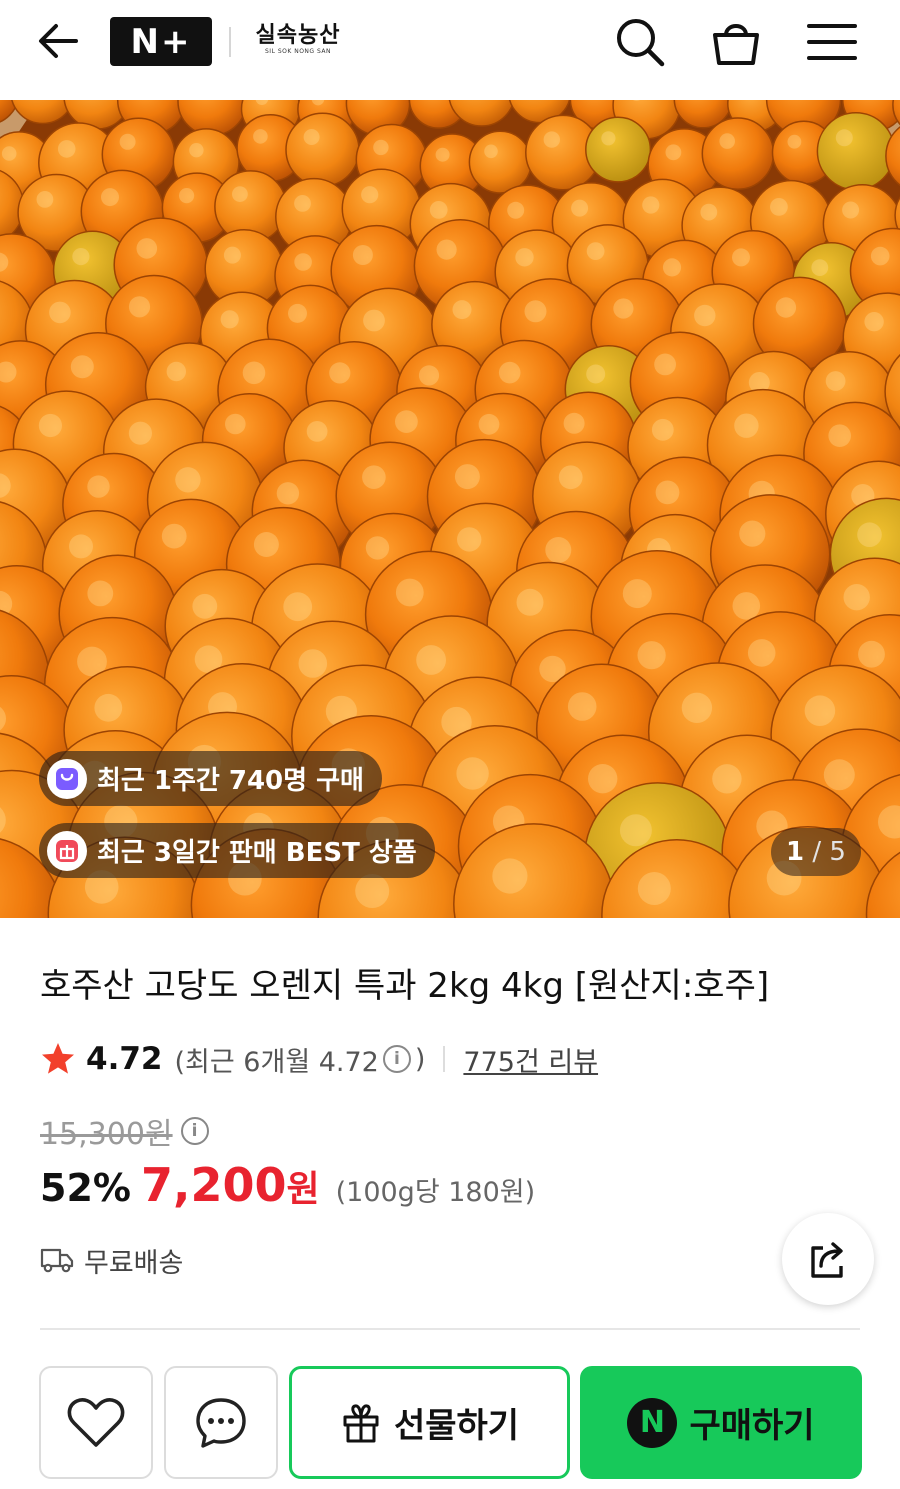 Image resolution: width=900 pixels, height=1489 pixels. Describe the element at coordinates (67, 778) in the screenshot. I see `bag-icon` at that location.